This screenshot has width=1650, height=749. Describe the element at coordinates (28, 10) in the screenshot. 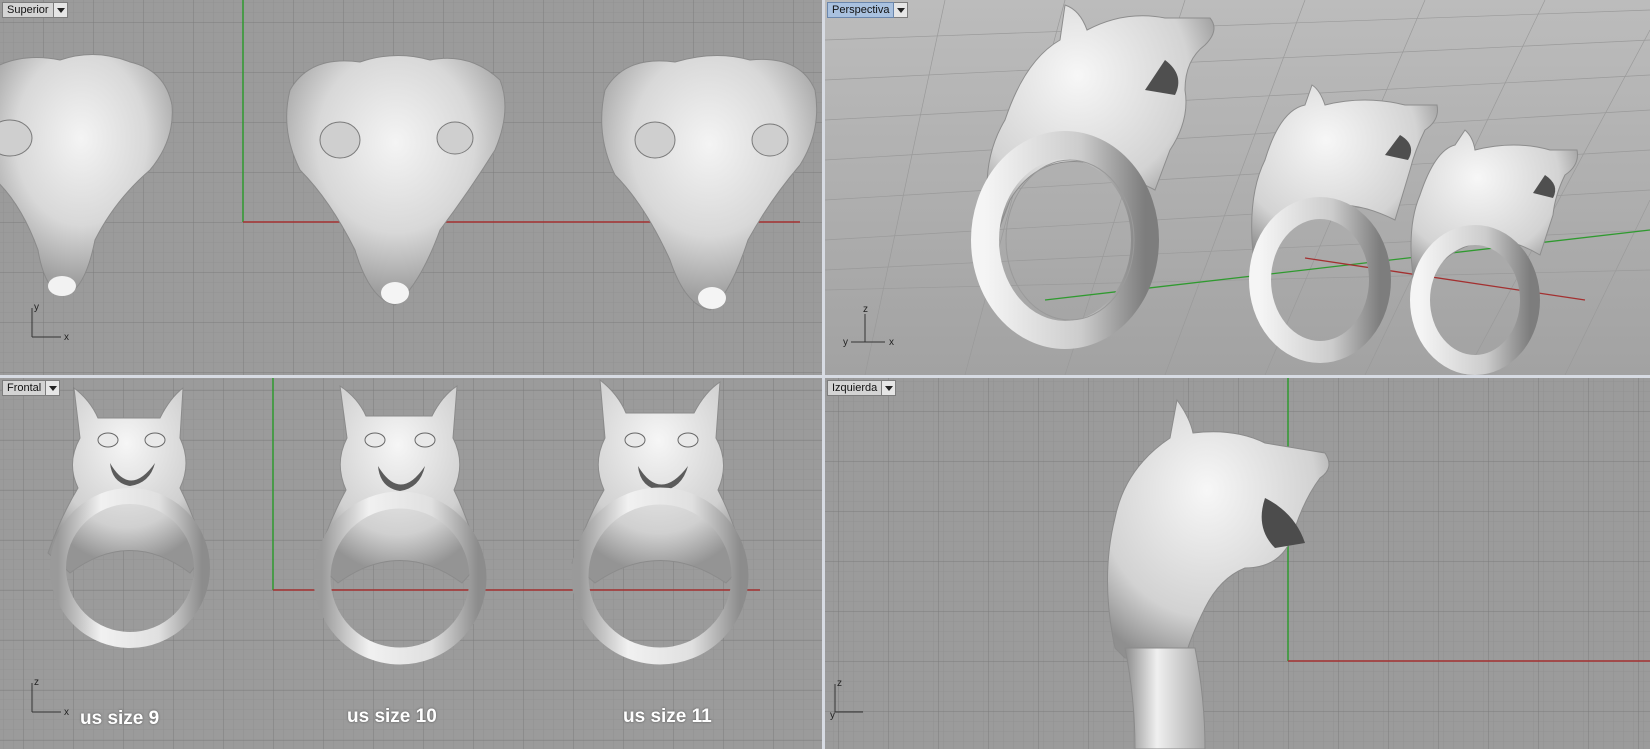

I see `viewport-label: Superior` at that location.